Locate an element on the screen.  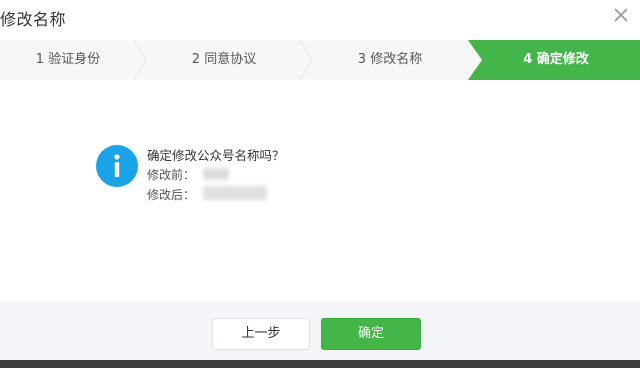
step-2: 2 同意协议 is located at coordinates (224, 59).